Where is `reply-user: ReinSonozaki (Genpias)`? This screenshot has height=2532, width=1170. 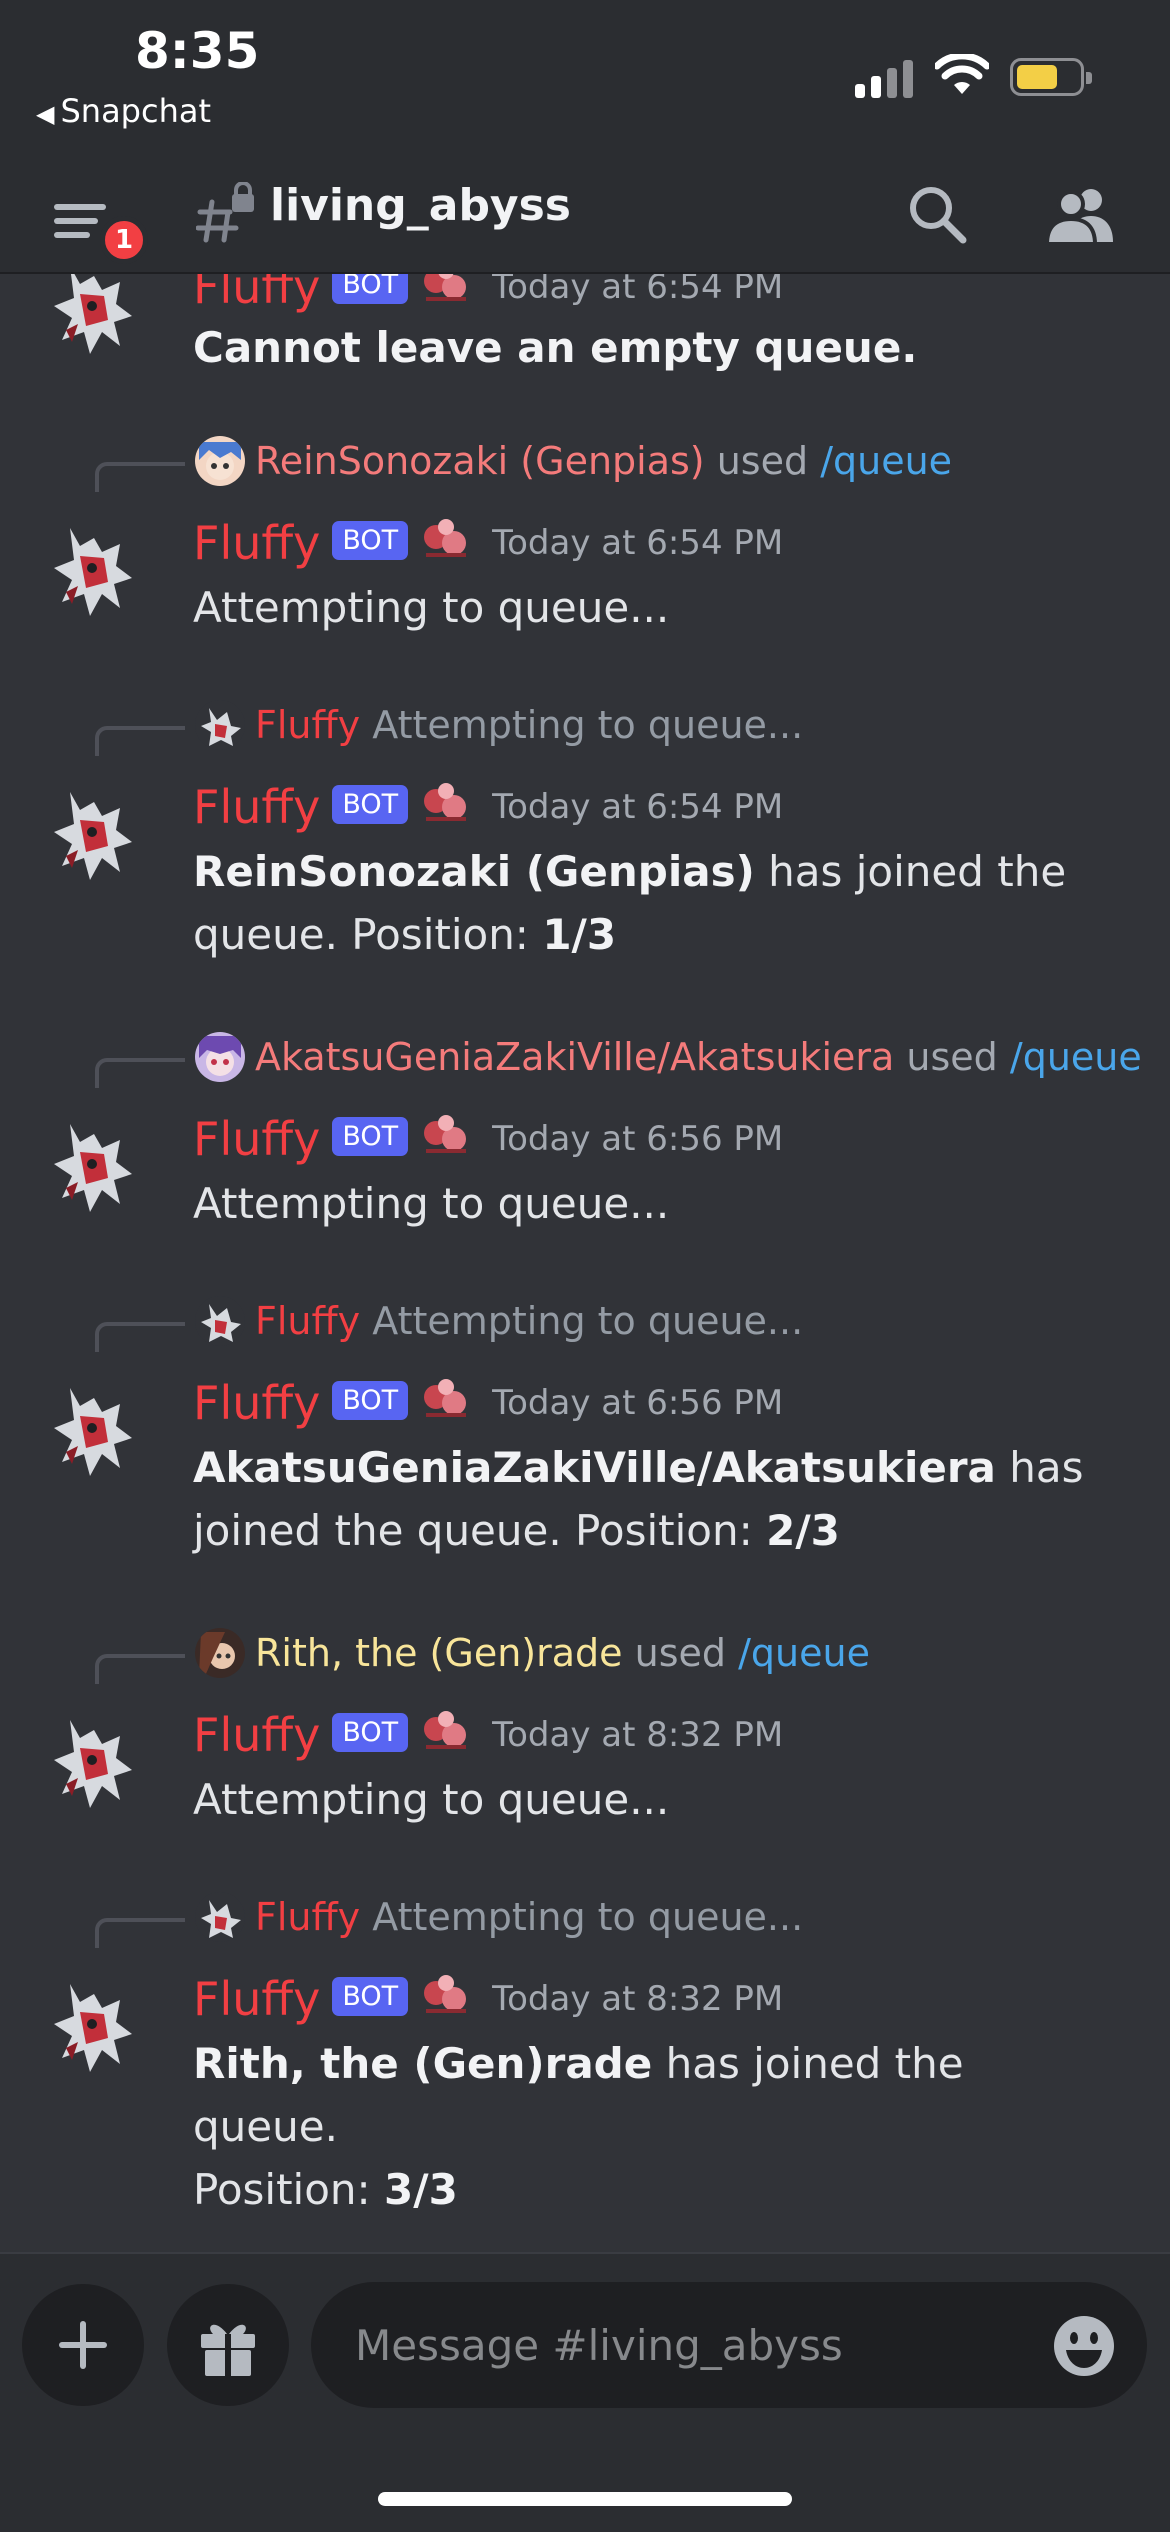 reply-user: ReinSonozaki (Genpias) is located at coordinates (480, 461).